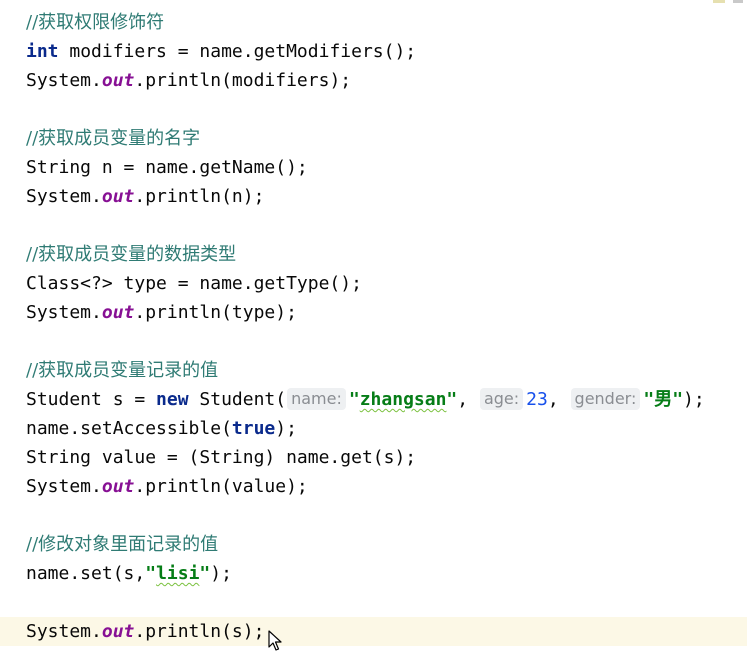 This screenshot has height=654, width=747. What do you see at coordinates (243, 80) in the screenshot?
I see `code-text: .println(modifiers);` at bounding box center [243, 80].